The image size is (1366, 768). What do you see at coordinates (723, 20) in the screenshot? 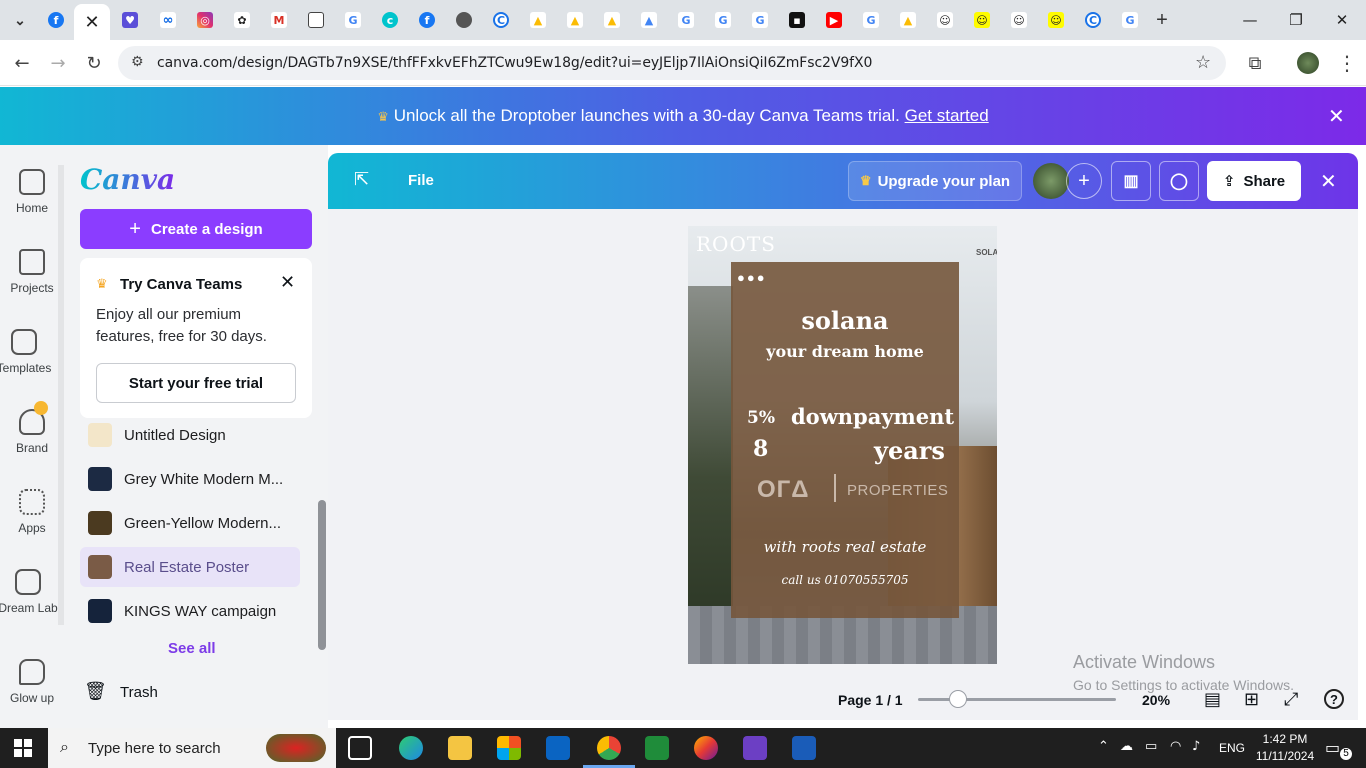
I see `tab-google-3: G` at bounding box center [723, 20].